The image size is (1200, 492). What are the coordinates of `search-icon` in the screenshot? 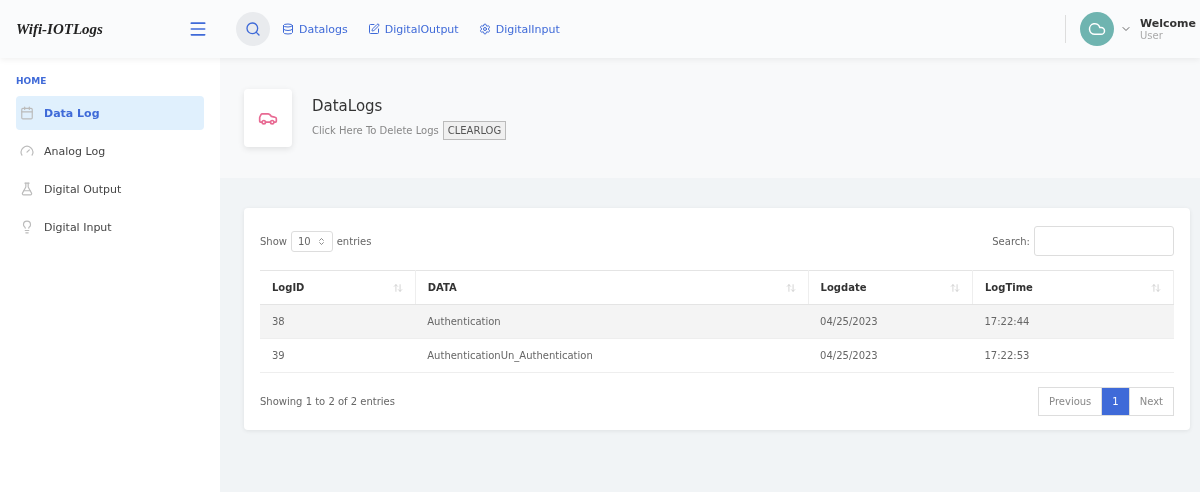 It's located at (253, 29).